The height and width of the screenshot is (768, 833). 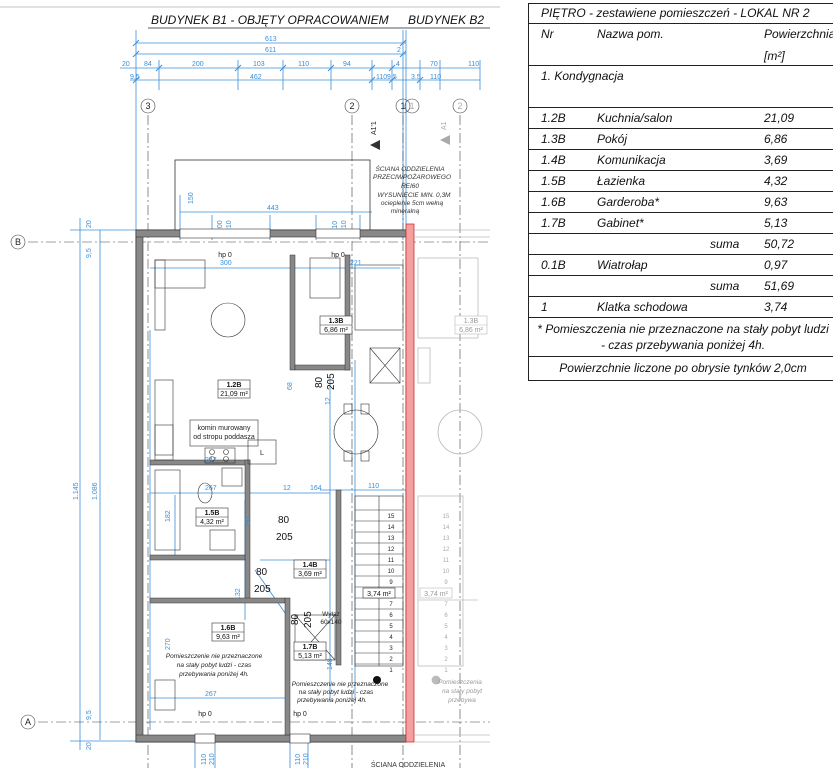 I want to click on wall-note-1: ŚCIANA ODDZIELENIA, so click(x=409, y=168).